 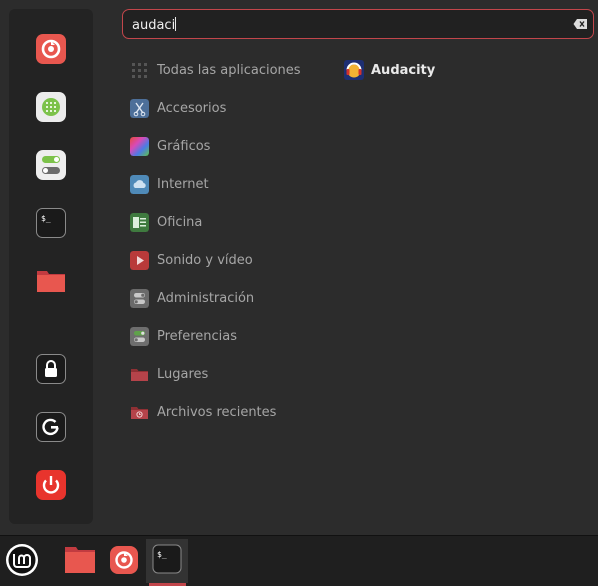 I want to click on lock-screen-button, so click(x=51, y=369).